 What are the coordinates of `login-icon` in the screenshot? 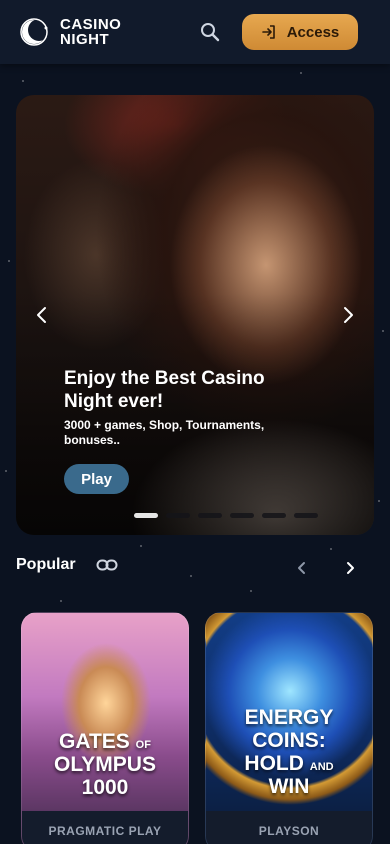 It's located at (268, 32).